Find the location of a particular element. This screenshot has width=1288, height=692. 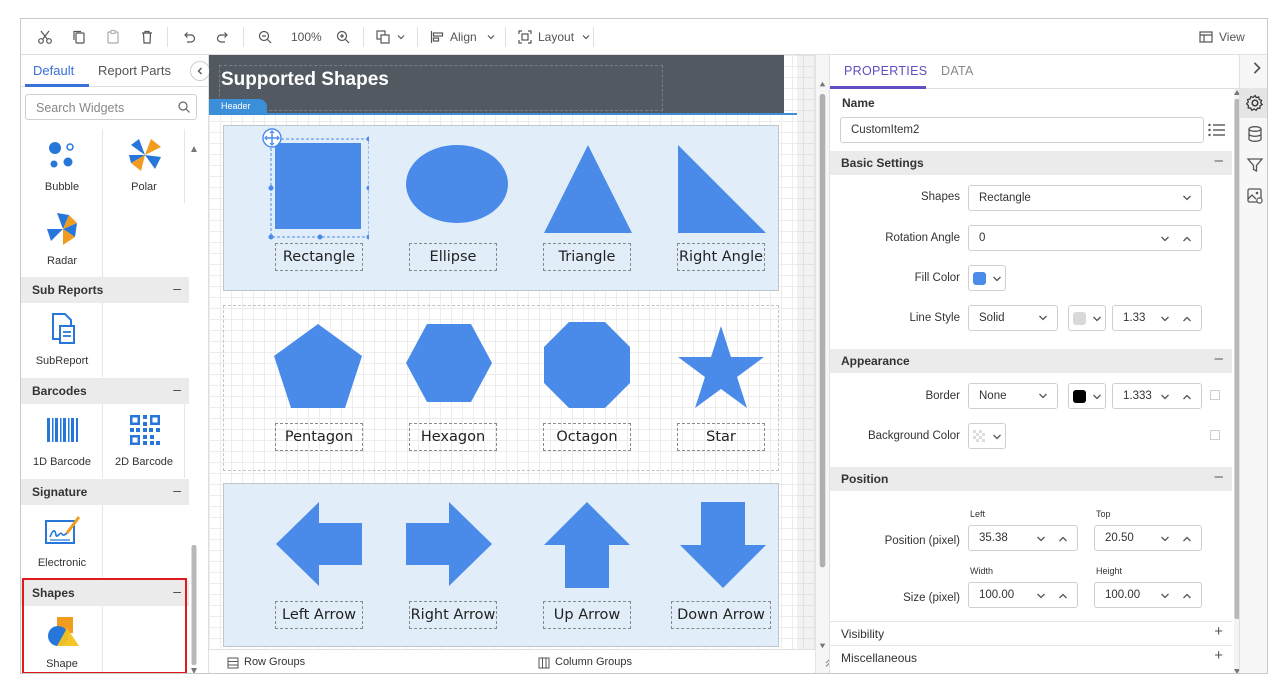

section-miscellaneous: Miscellaneous + is located at coordinates (1031, 657).